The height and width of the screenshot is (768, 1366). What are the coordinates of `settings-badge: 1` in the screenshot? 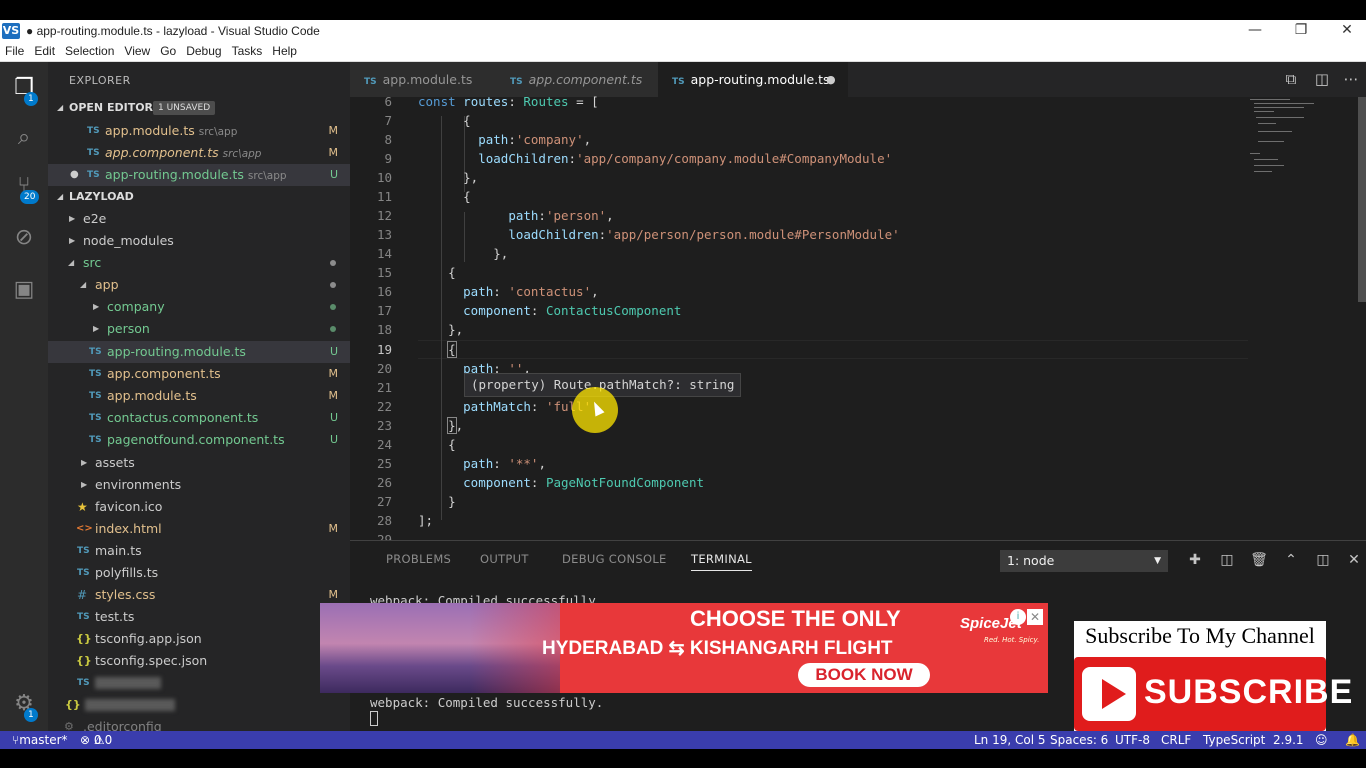 It's located at (31, 715).